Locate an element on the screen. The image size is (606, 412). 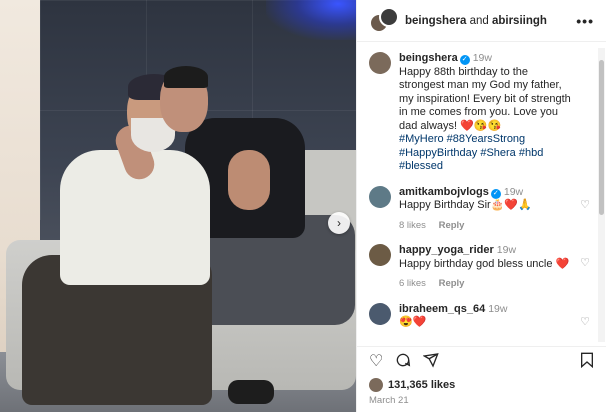
son-hair is located at coordinates (186, 77).